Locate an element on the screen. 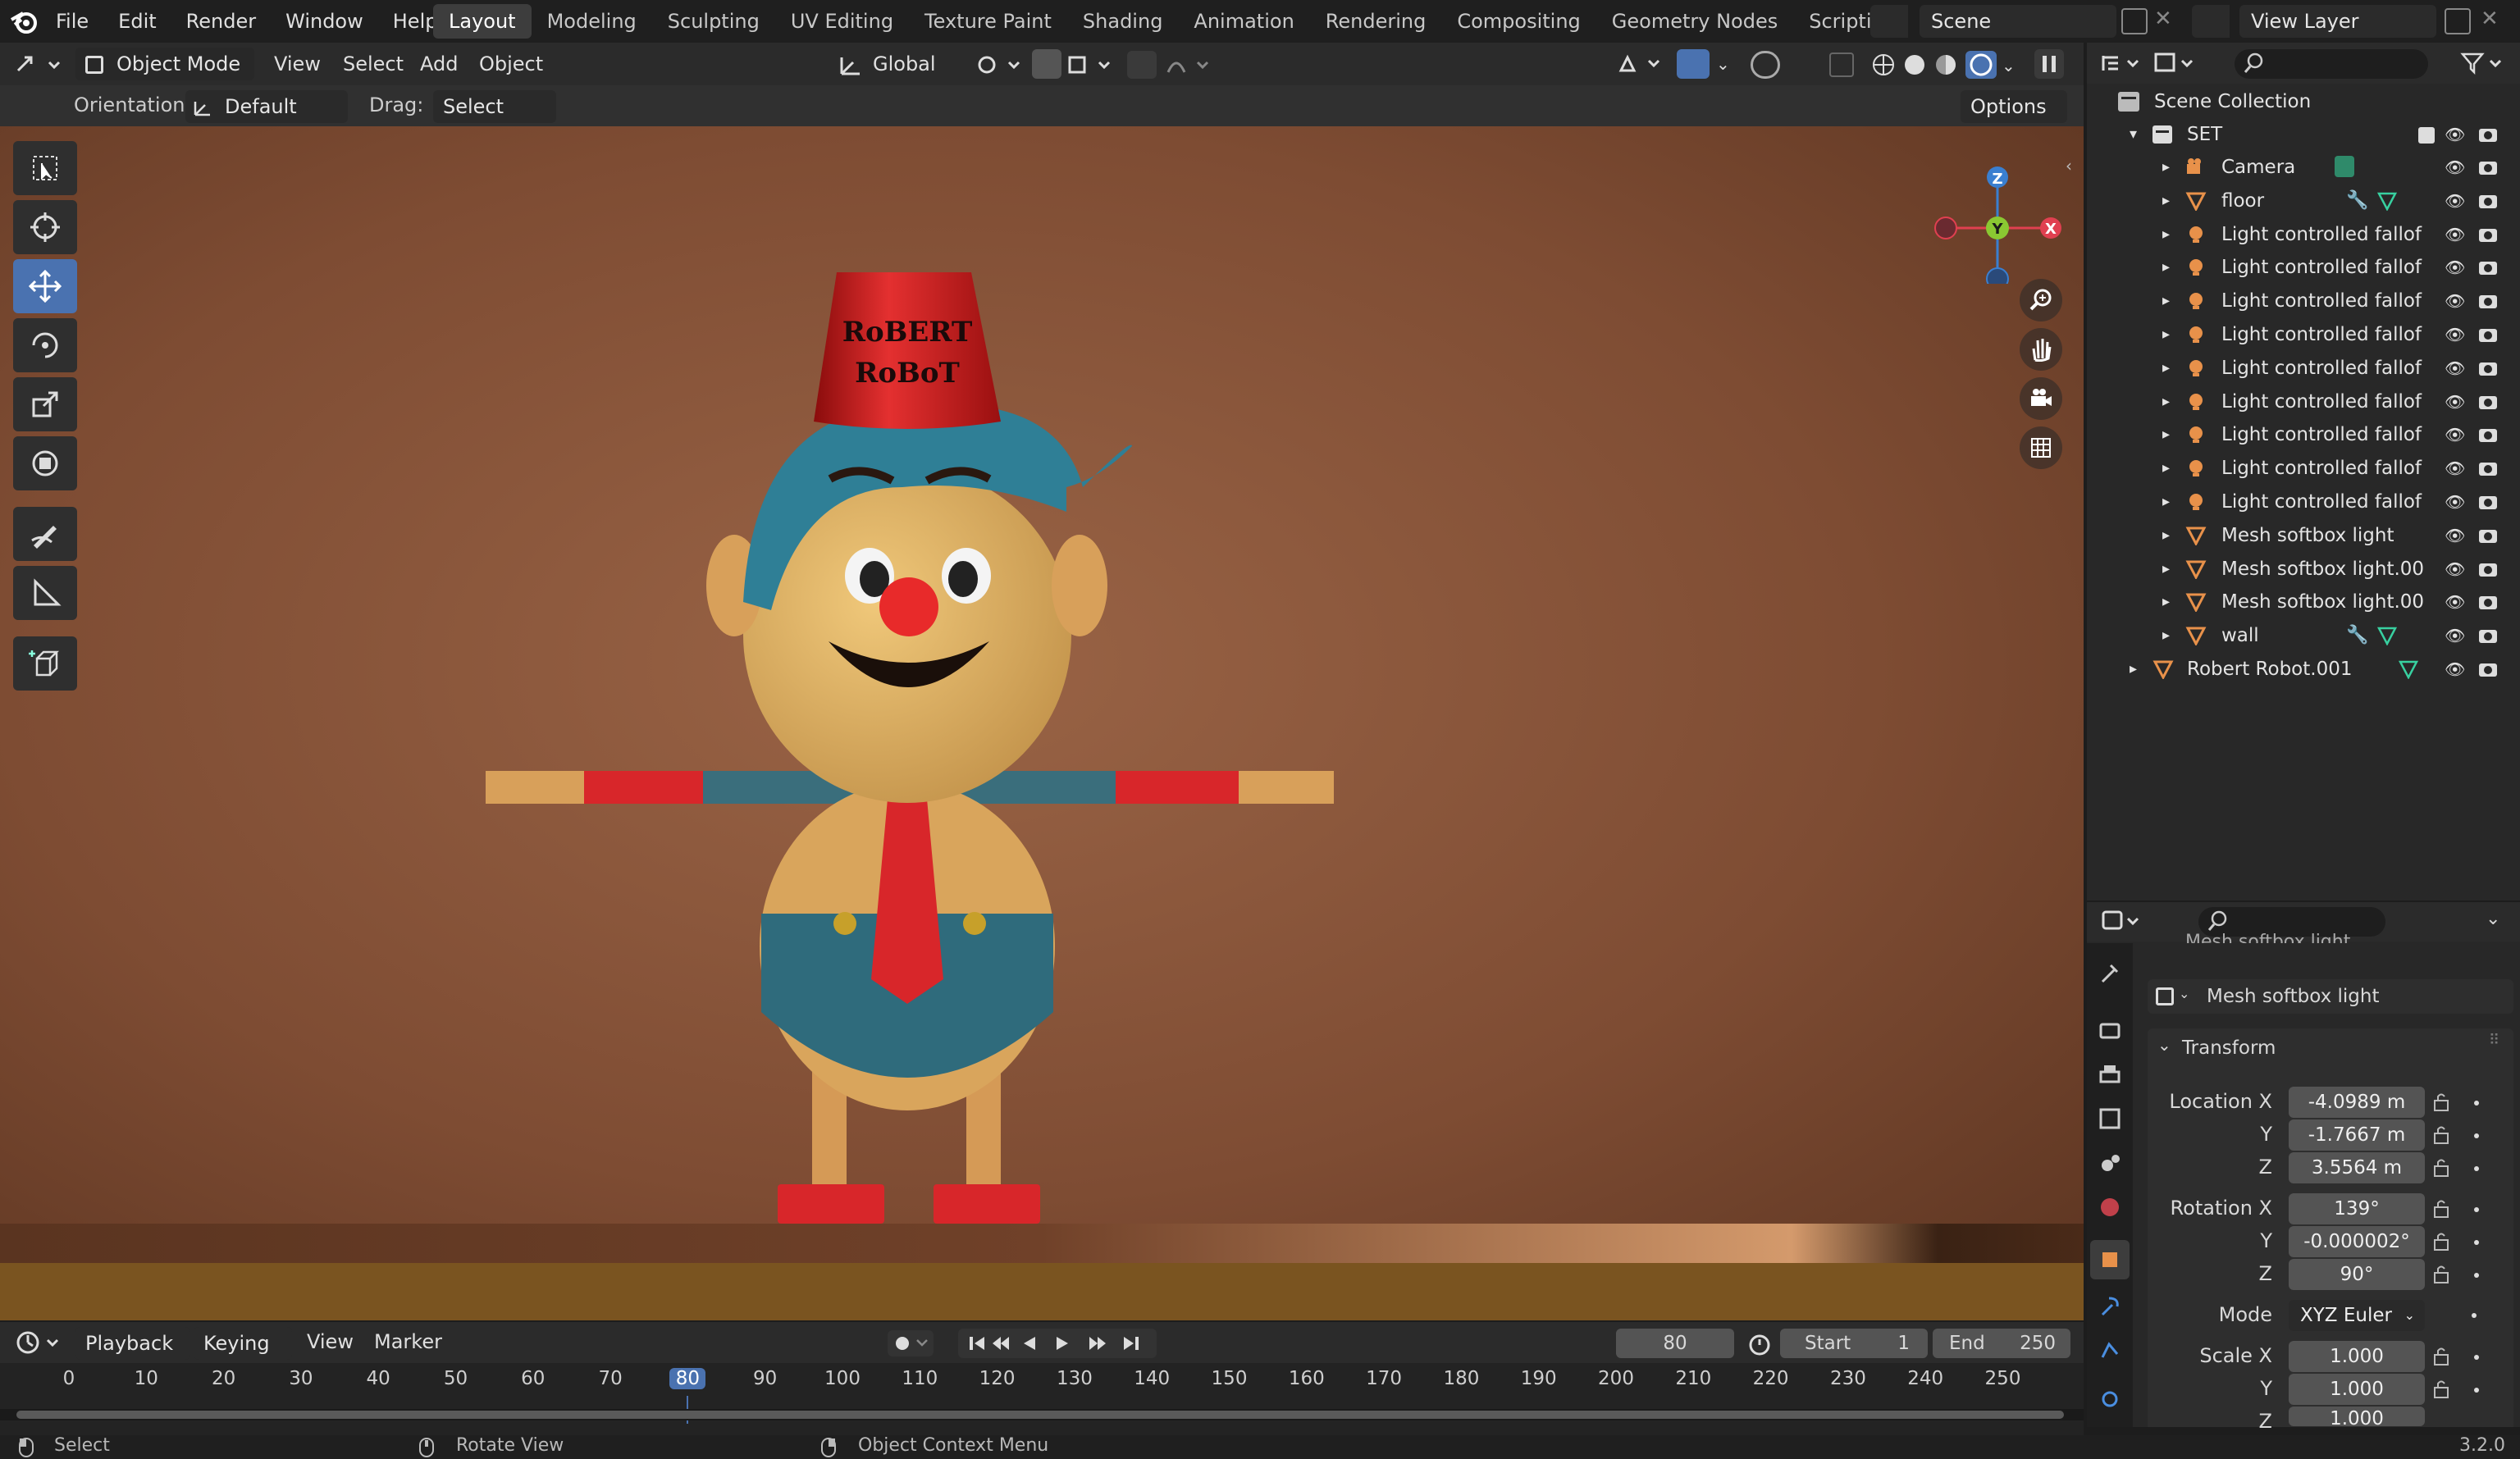 This screenshot has width=2520, height=1459. modifier-tab-icon is located at coordinates (2110, 1306).